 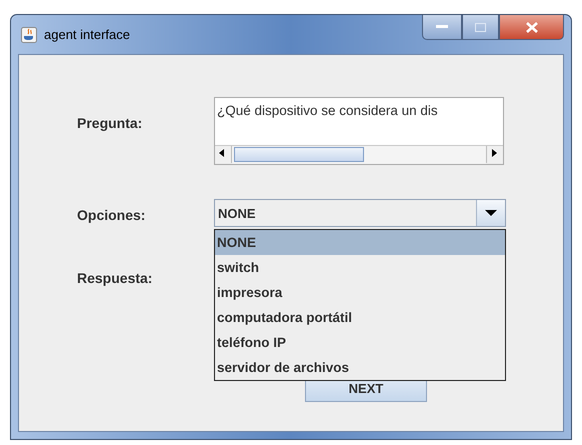 What do you see at coordinates (360, 292) in the screenshot?
I see `dropdown-option: impresora` at bounding box center [360, 292].